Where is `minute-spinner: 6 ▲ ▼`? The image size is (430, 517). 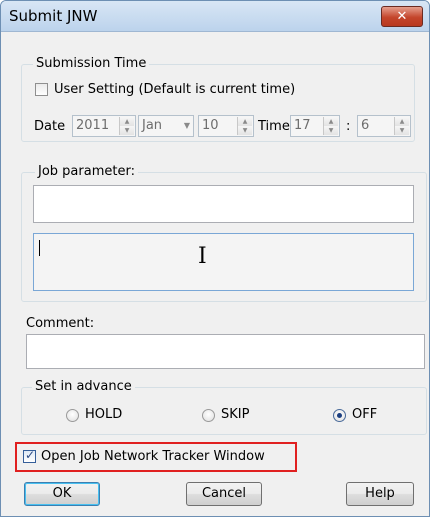 minute-spinner: 6 ▲ ▼ is located at coordinates (384, 126).